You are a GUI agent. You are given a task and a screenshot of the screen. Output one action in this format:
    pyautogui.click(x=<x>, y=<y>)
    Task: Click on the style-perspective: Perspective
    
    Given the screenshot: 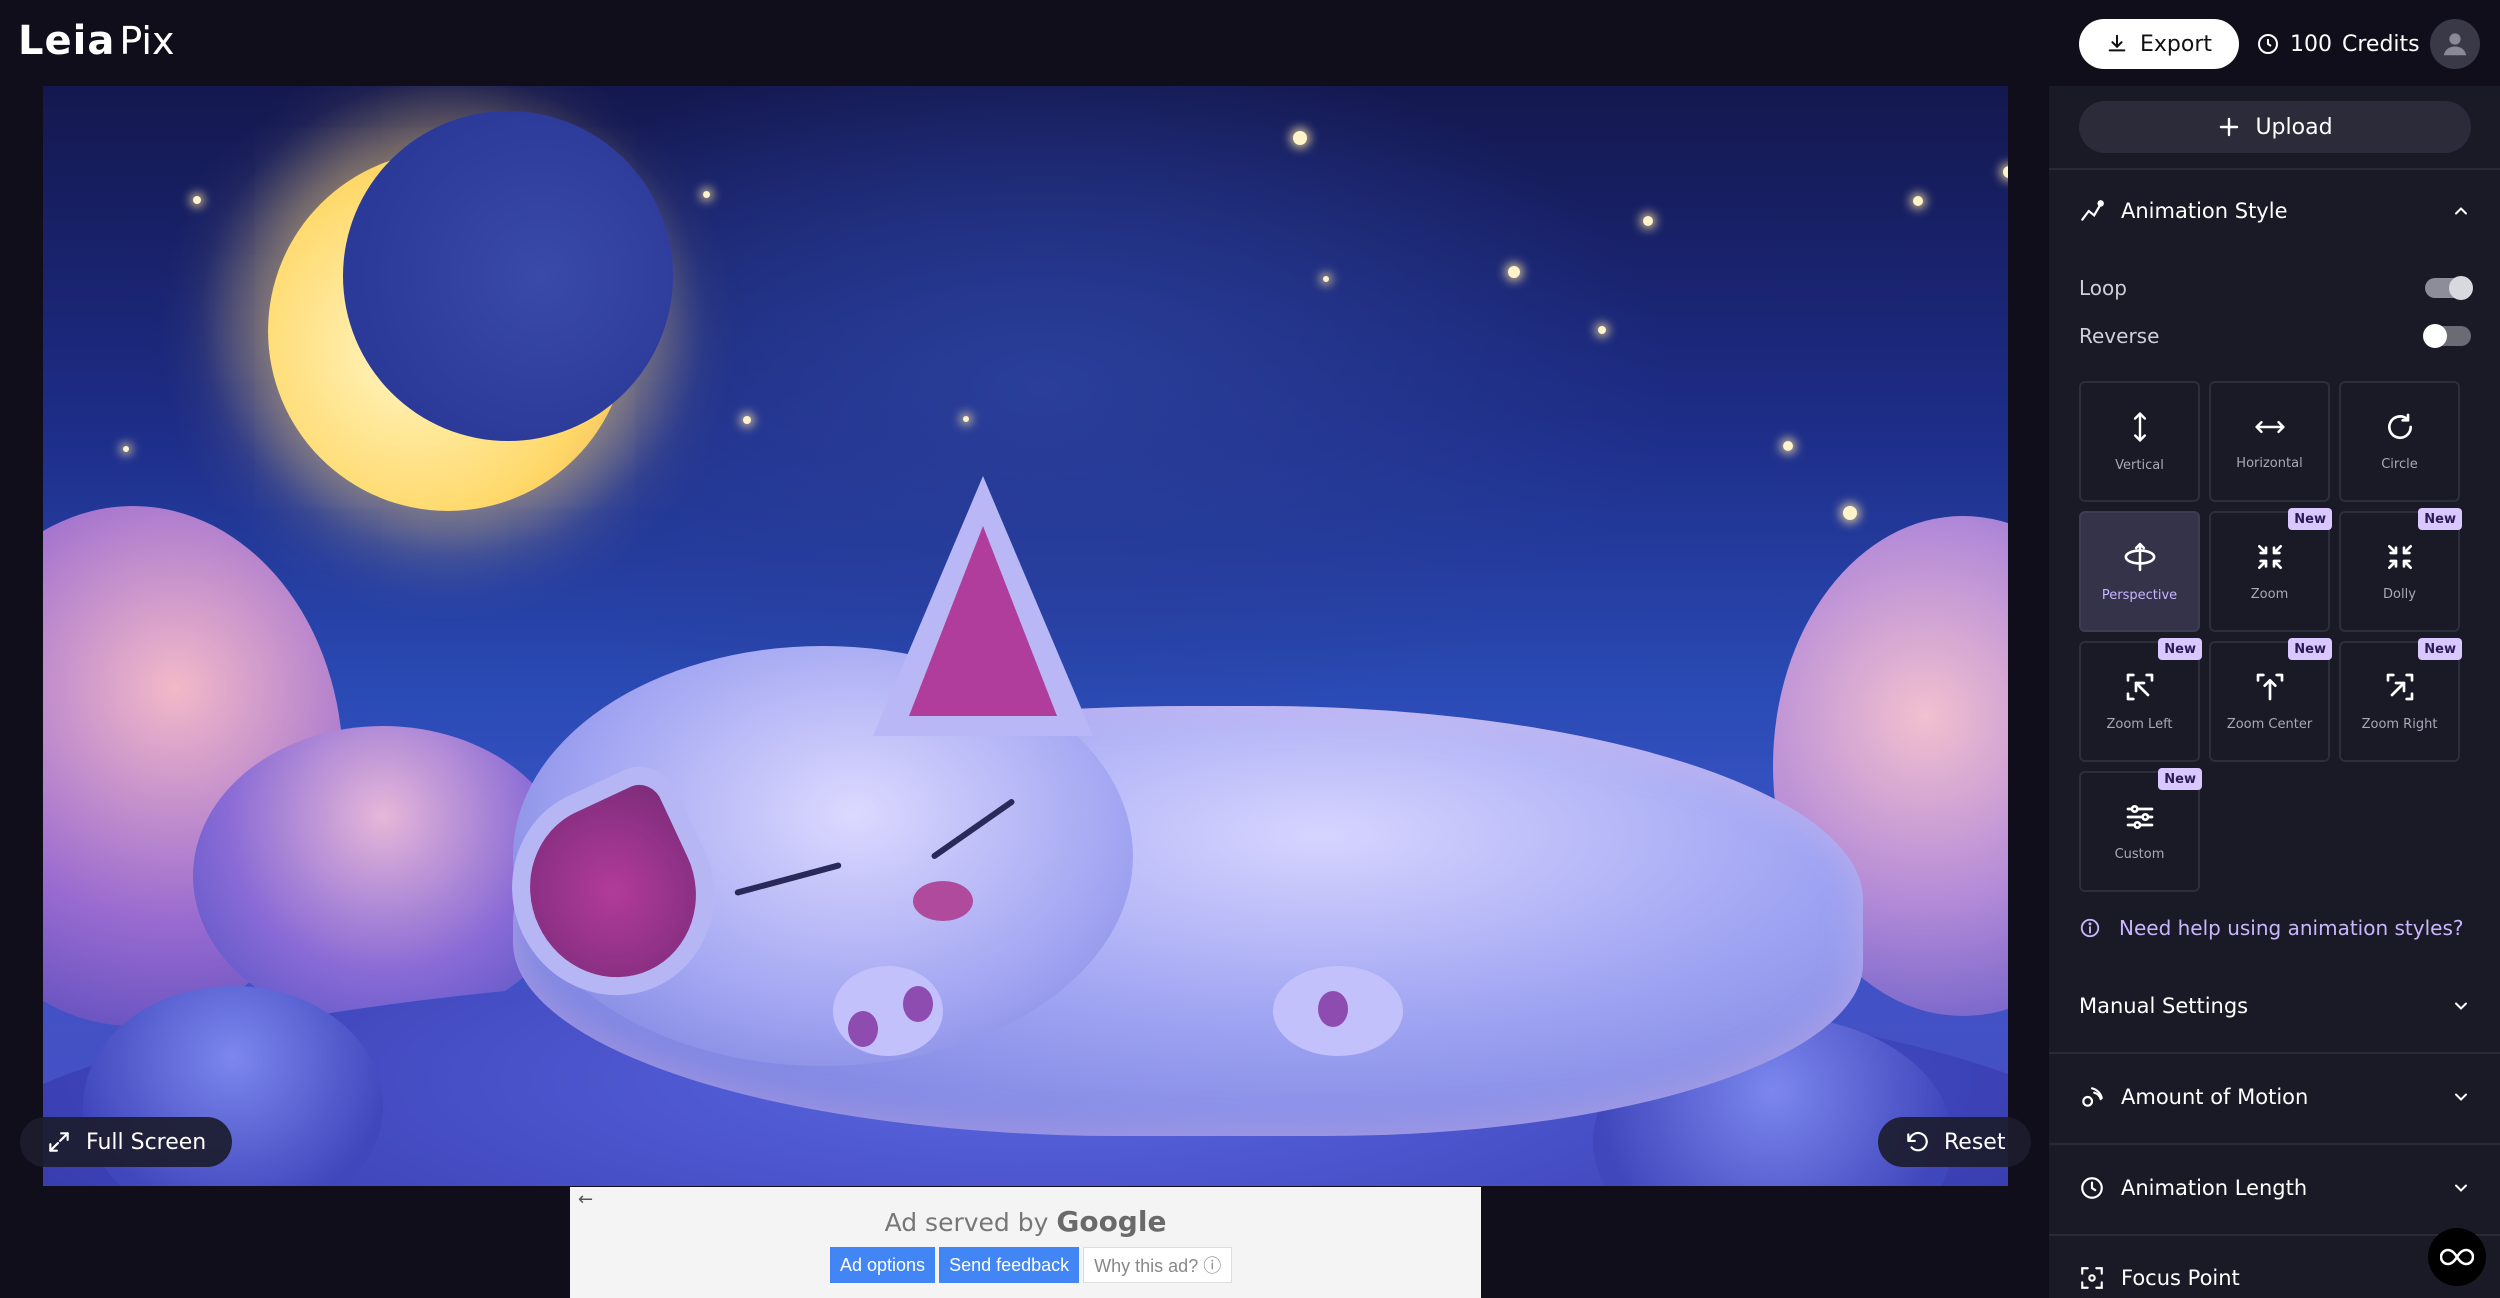 What is the action you would take?
    pyautogui.click(x=2139, y=571)
    